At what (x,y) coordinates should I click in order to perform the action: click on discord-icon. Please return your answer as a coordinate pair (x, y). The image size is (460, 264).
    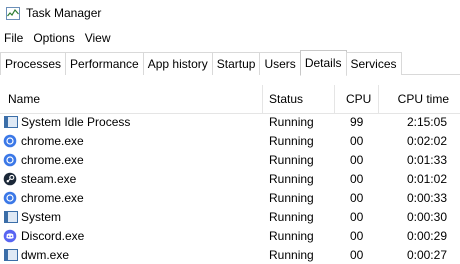
    Looking at the image, I should click on (10, 236).